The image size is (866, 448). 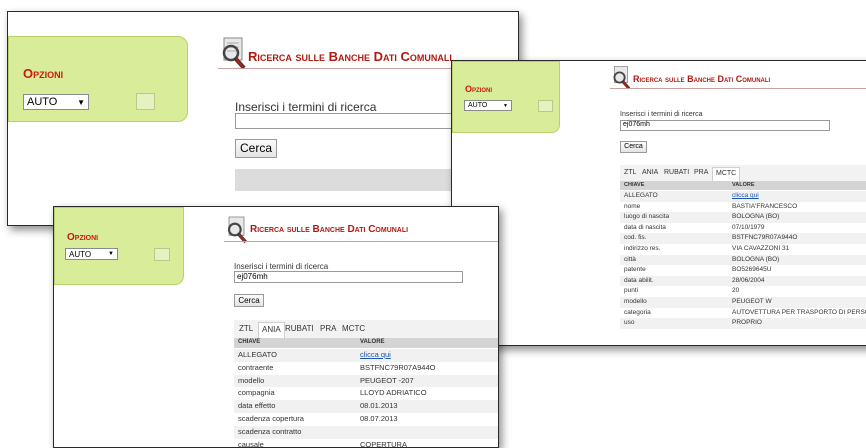 What do you see at coordinates (366, 432) in the screenshot?
I see `table-row: scadenza contratto` at bounding box center [366, 432].